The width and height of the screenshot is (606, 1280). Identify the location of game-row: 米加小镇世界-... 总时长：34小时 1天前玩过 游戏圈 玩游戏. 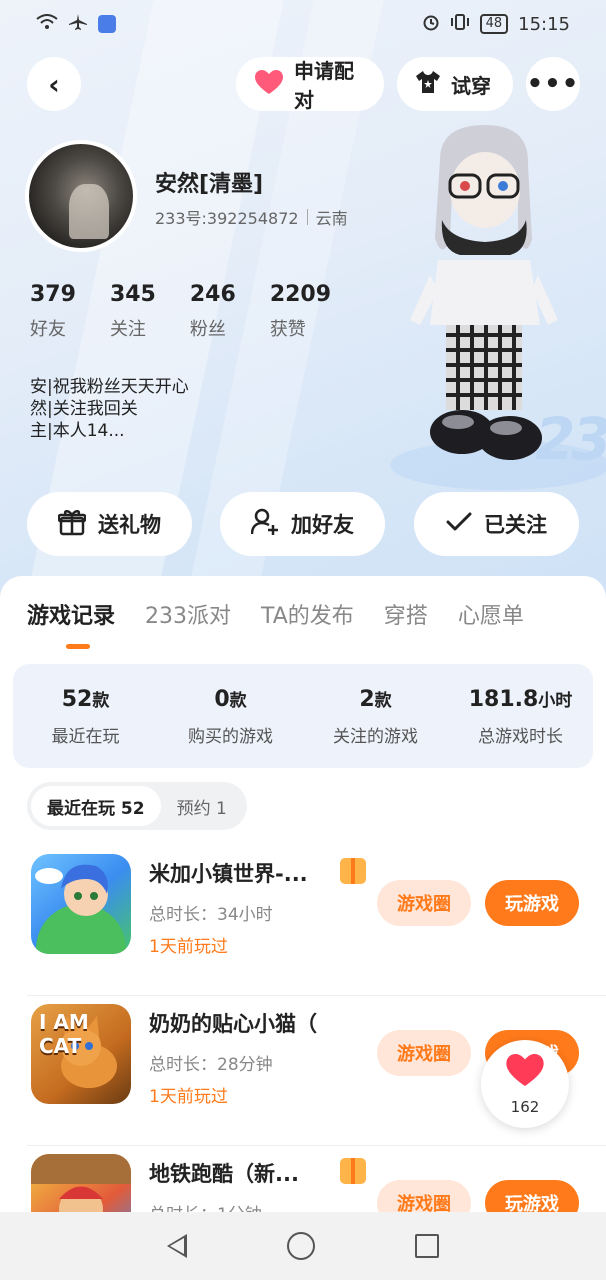
(316, 921).